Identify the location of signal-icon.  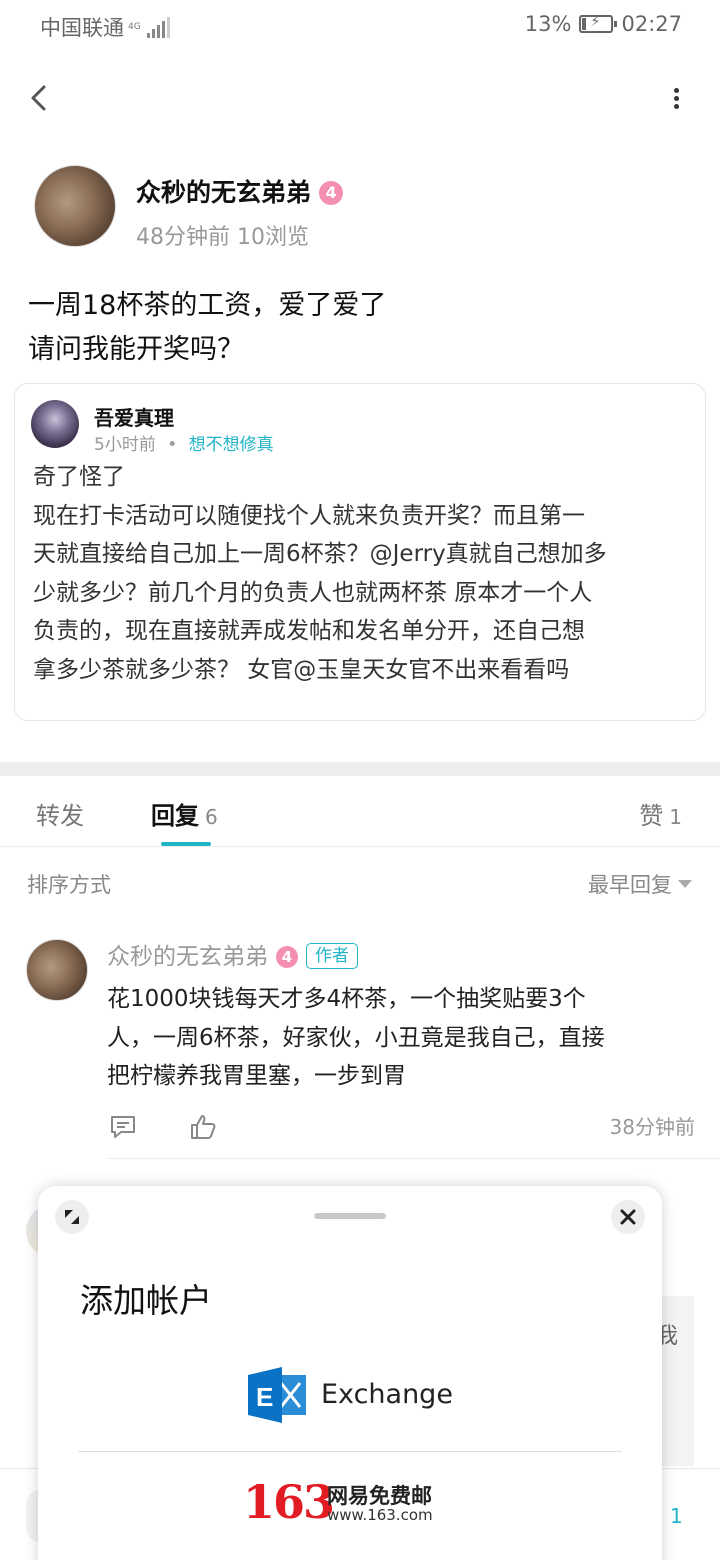
(158, 27).